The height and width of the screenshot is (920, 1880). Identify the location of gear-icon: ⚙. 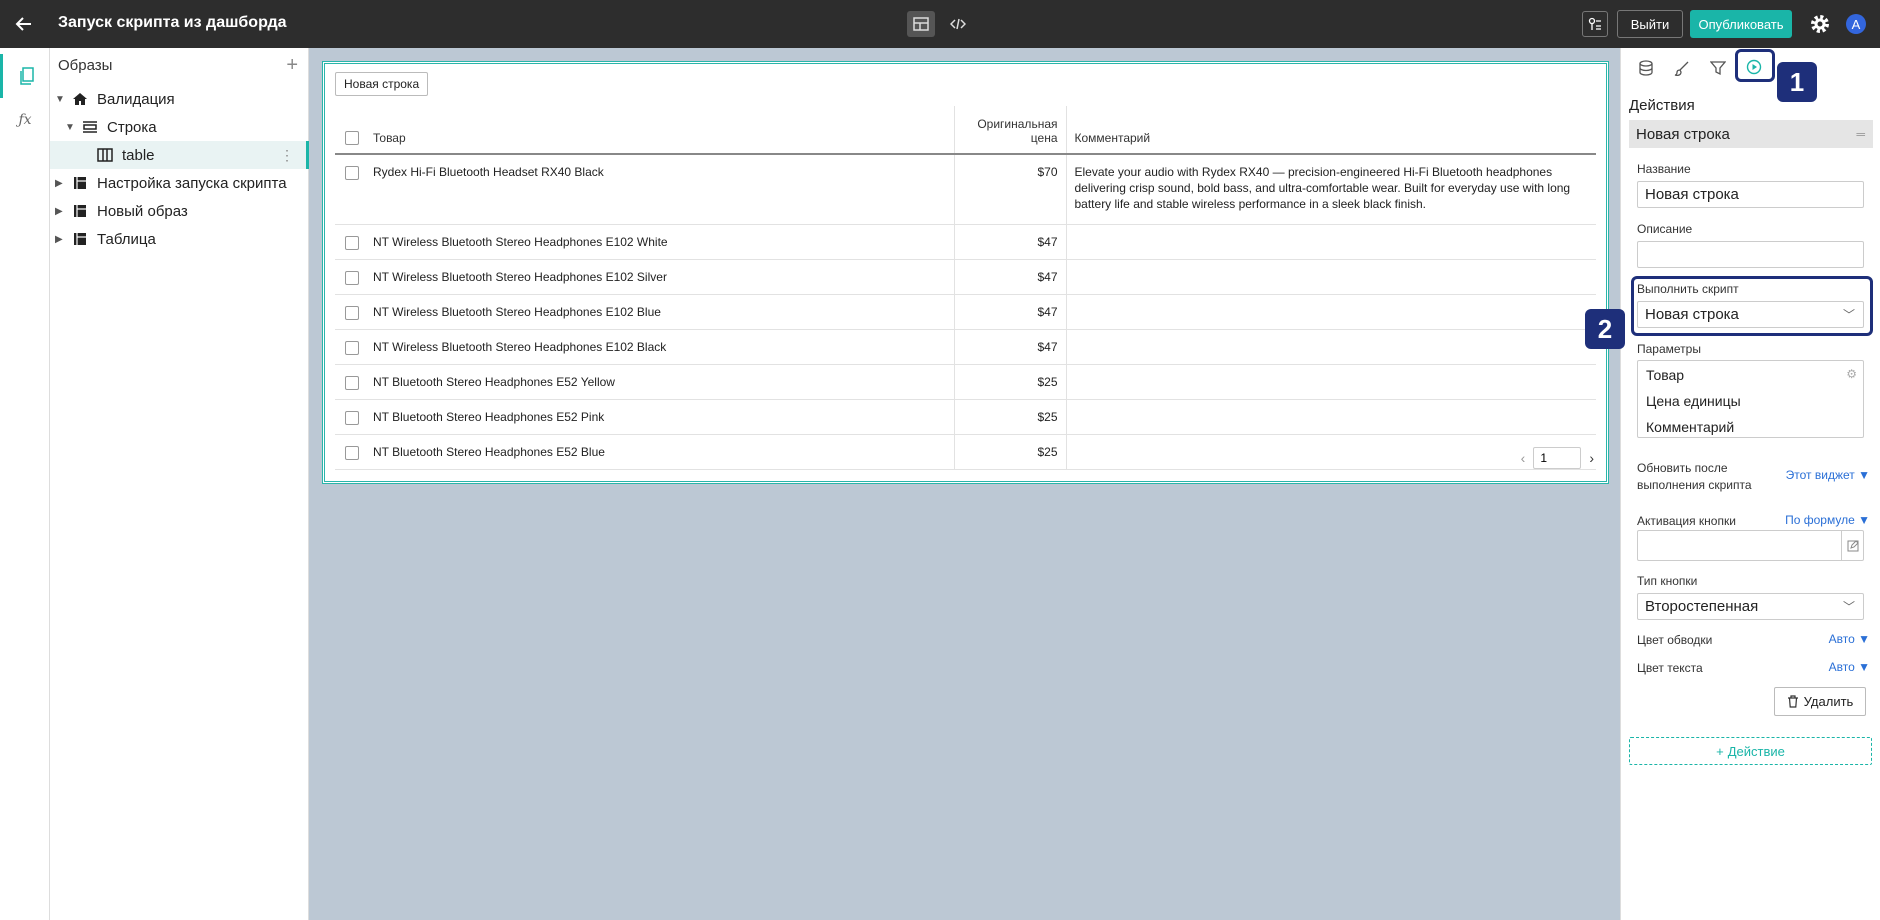
(1851, 374).